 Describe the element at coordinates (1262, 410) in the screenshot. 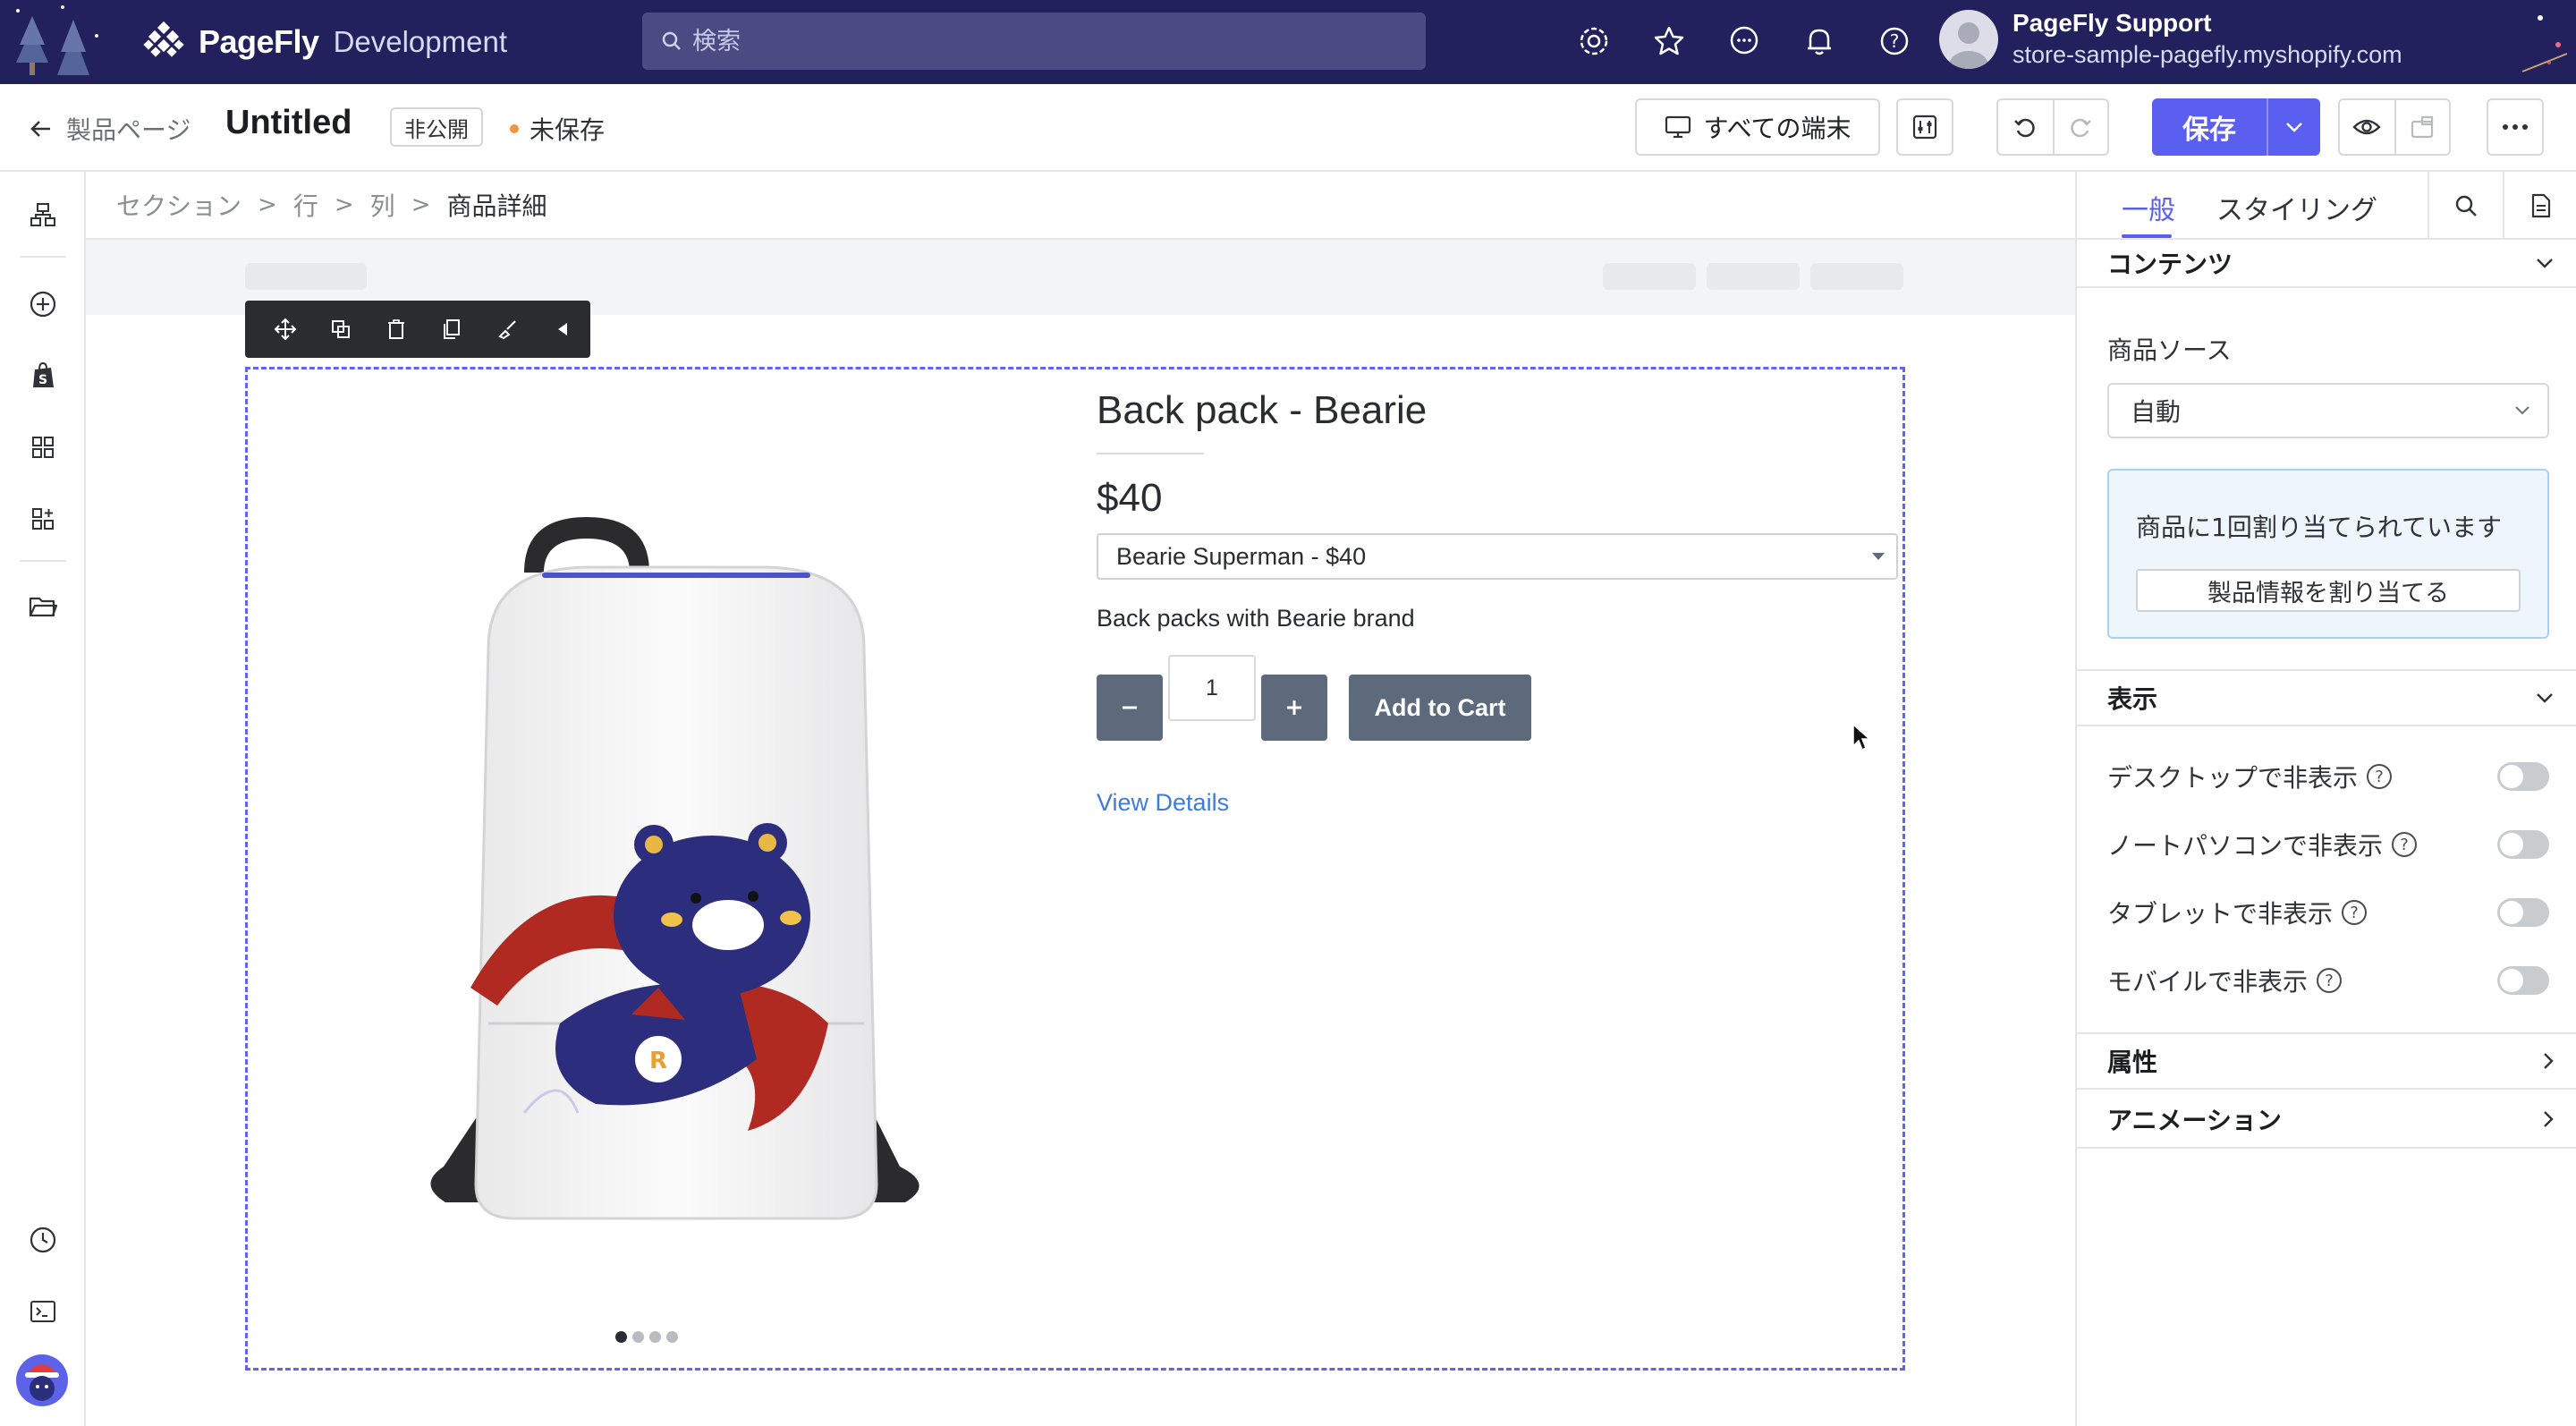

I see `product-title: Back pack - Bearie` at that location.